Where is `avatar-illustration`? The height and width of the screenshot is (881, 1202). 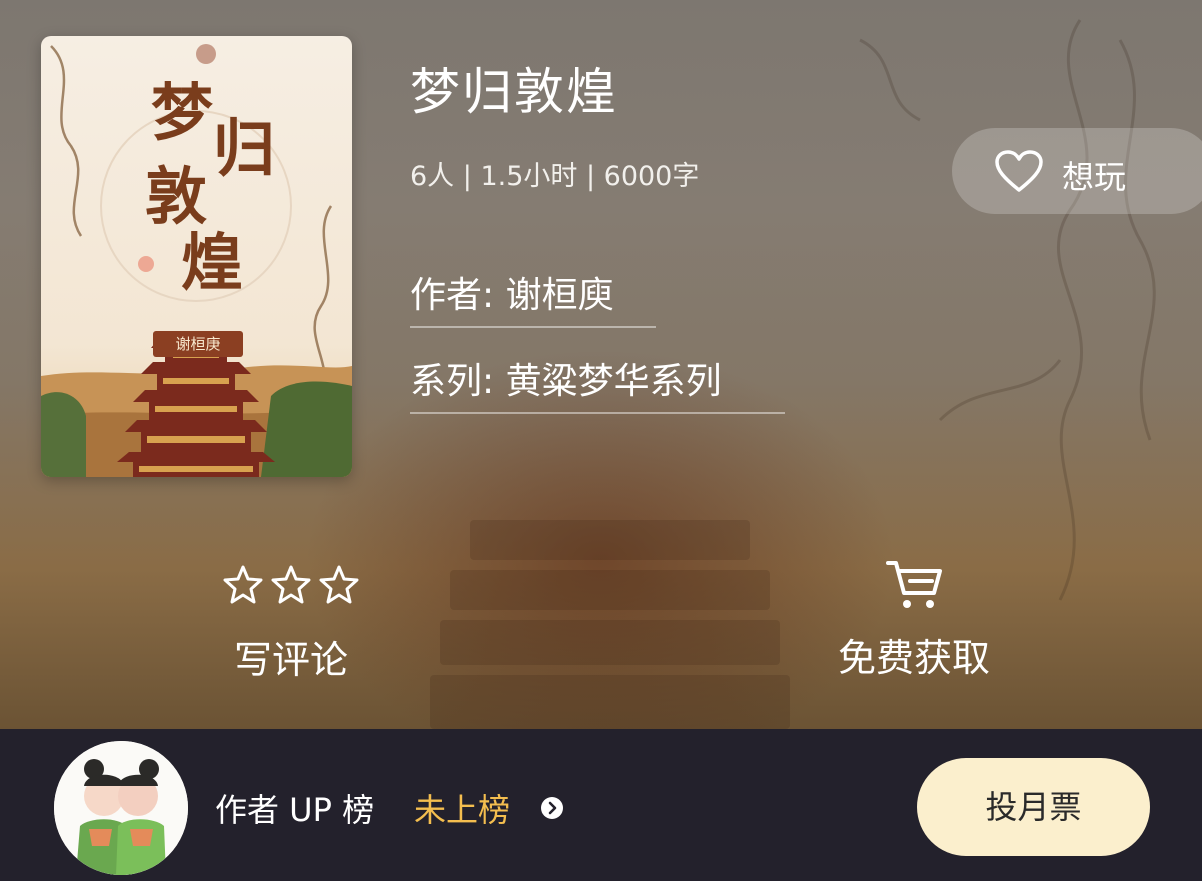
avatar-illustration is located at coordinates (121, 808).